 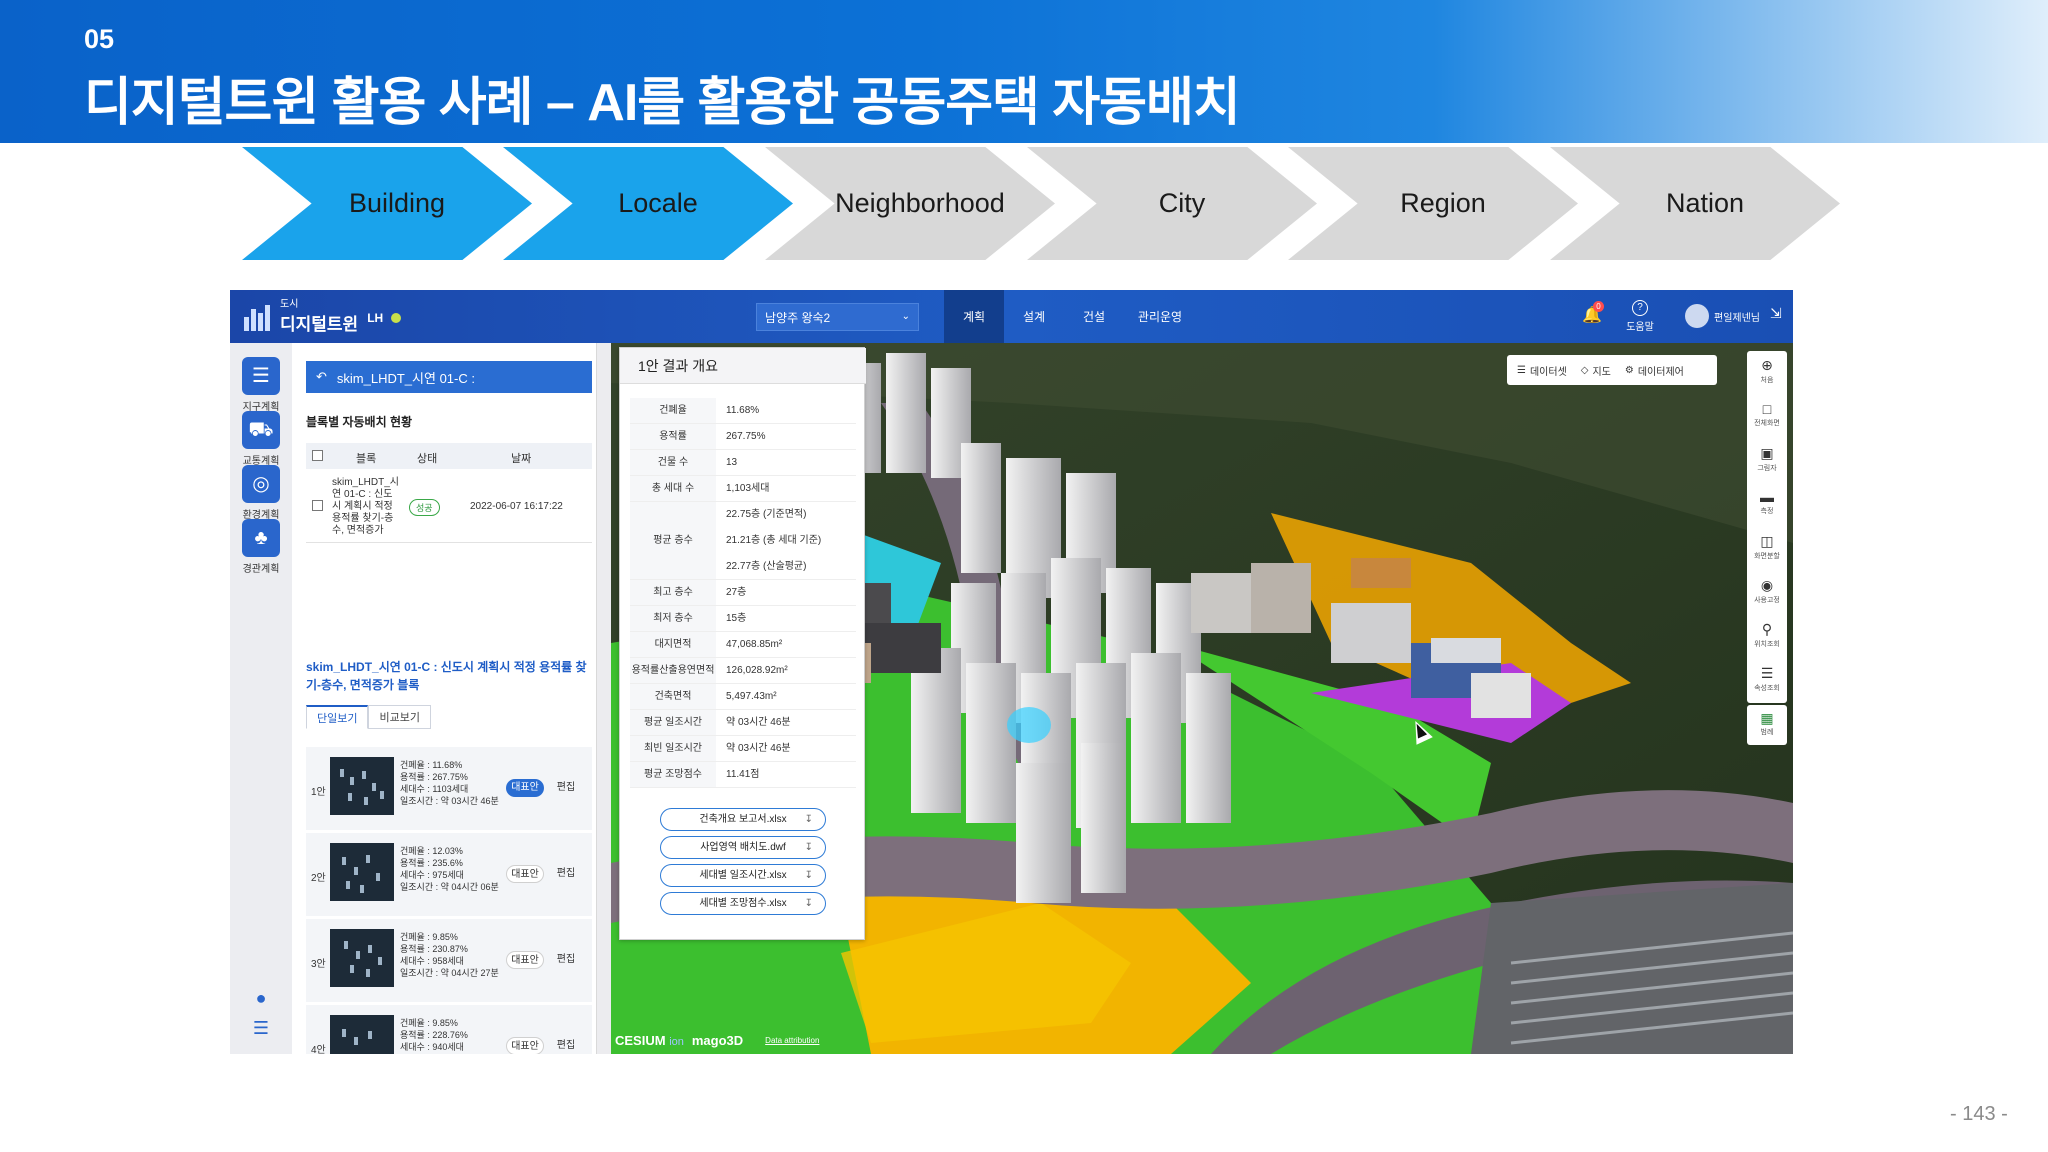 What do you see at coordinates (743, 723) in the screenshot?
I see `result-row: 평균 일조시간 약 03시간 46분` at bounding box center [743, 723].